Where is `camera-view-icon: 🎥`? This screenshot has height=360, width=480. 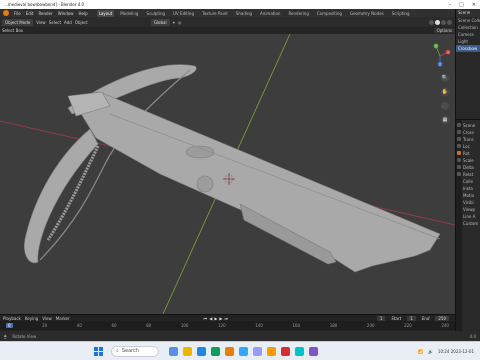 camera-view-icon: 🎥 is located at coordinates (445, 106).